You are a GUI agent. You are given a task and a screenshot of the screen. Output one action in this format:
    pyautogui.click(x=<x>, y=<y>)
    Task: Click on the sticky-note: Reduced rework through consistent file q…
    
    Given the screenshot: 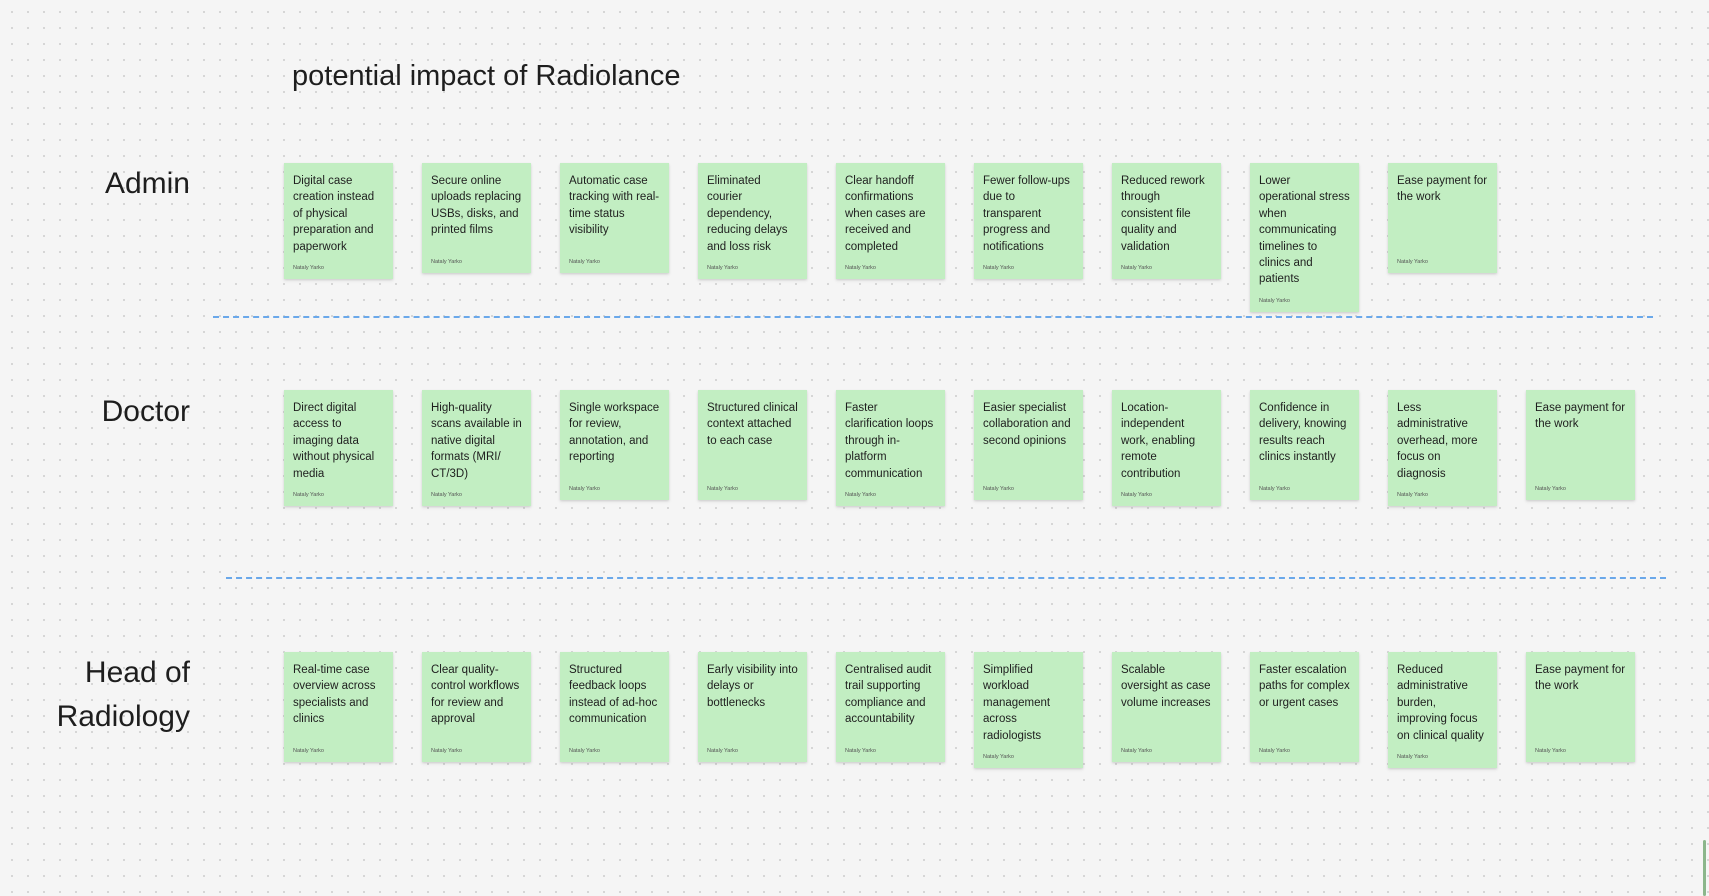 What is the action you would take?
    pyautogui.click(x=1166, y=221)
    